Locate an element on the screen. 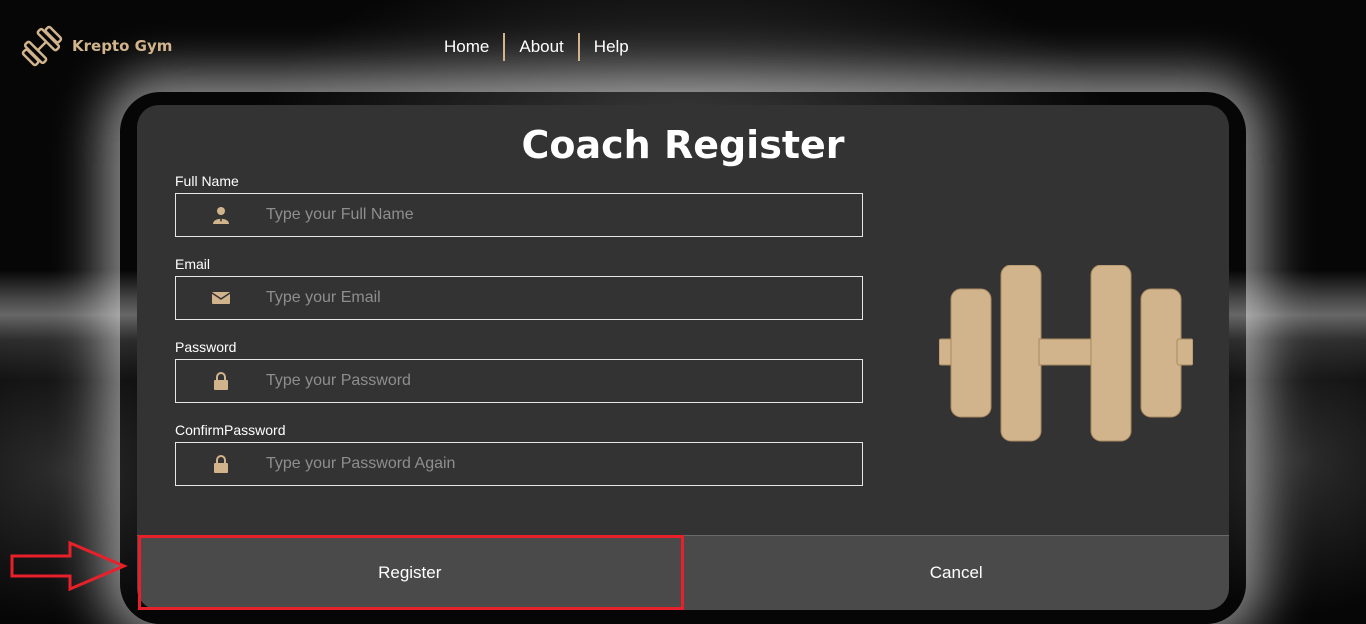  email-input is located at coordinates (556, 298).